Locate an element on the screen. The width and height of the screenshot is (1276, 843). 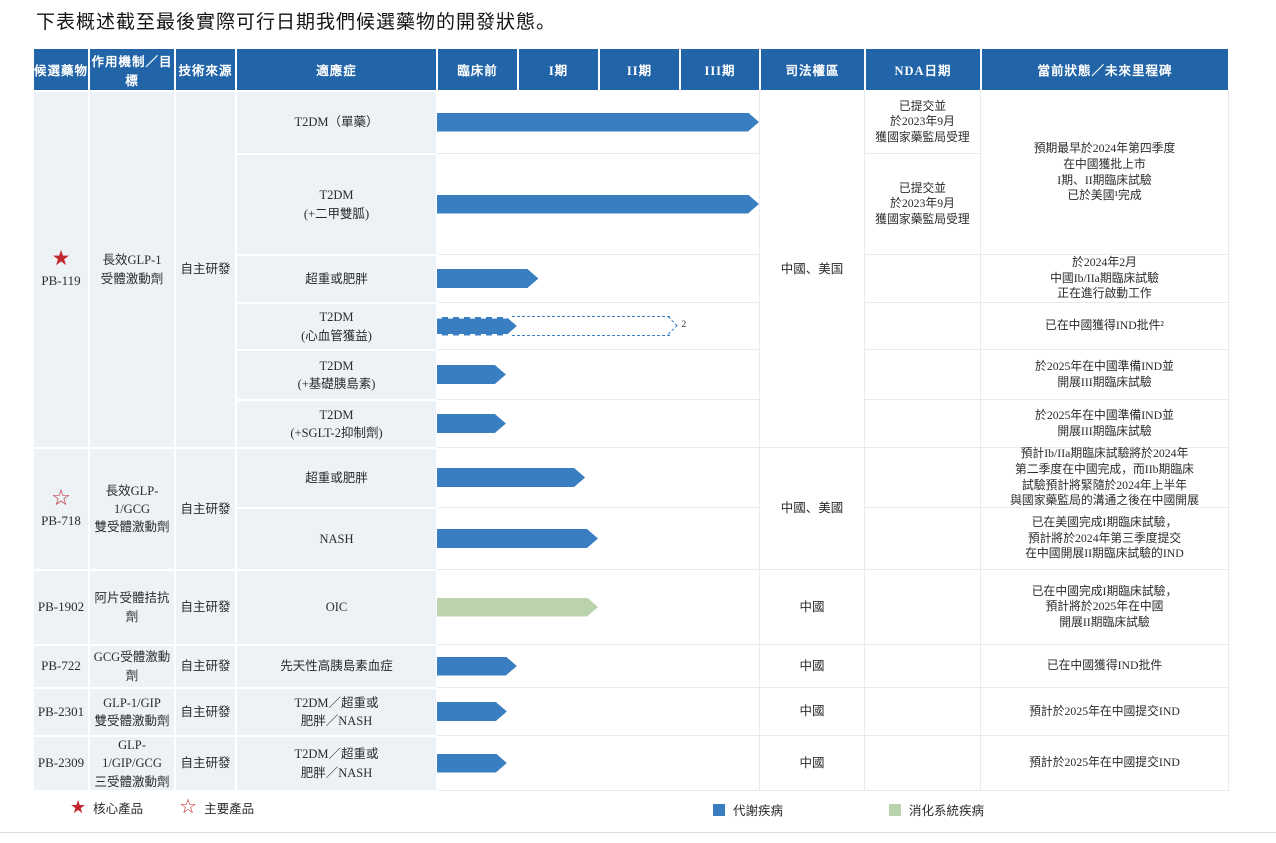
drug-cell-pb-718: ☆ PB-718 is located at coordinates (61, 509).